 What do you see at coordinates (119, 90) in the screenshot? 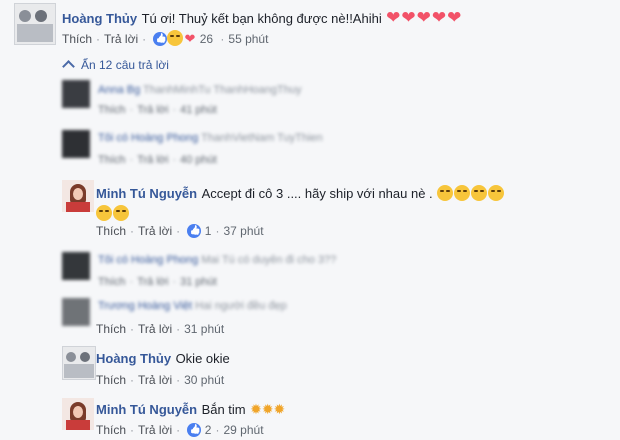
I see `reply-author: Anna Bg` at bounding box center [119, 90].